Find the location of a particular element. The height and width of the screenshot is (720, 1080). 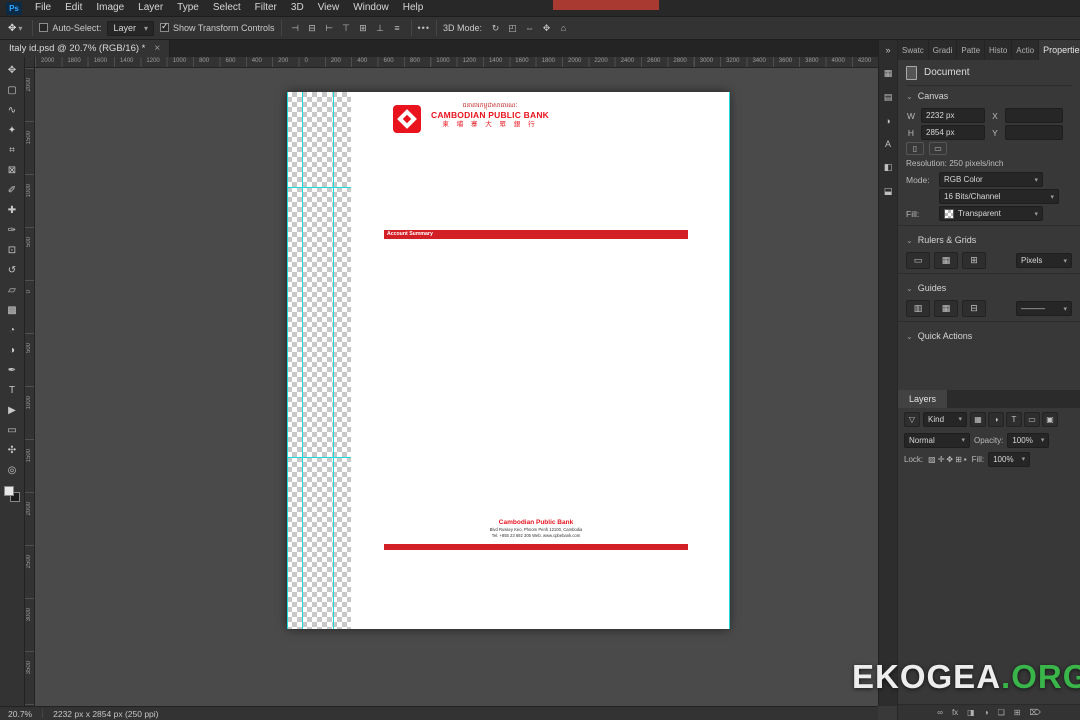

auto-select-option: Auto-Select: is located at coordinates (70, 28).